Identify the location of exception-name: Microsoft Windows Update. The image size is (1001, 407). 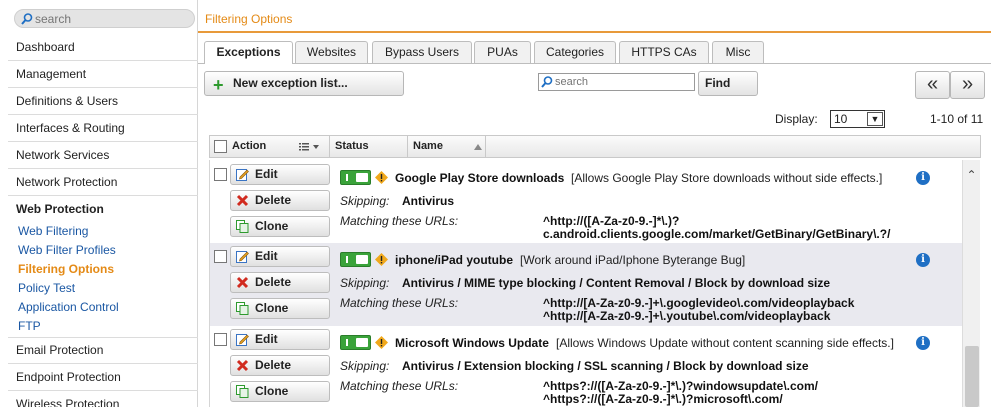
(472, 343).